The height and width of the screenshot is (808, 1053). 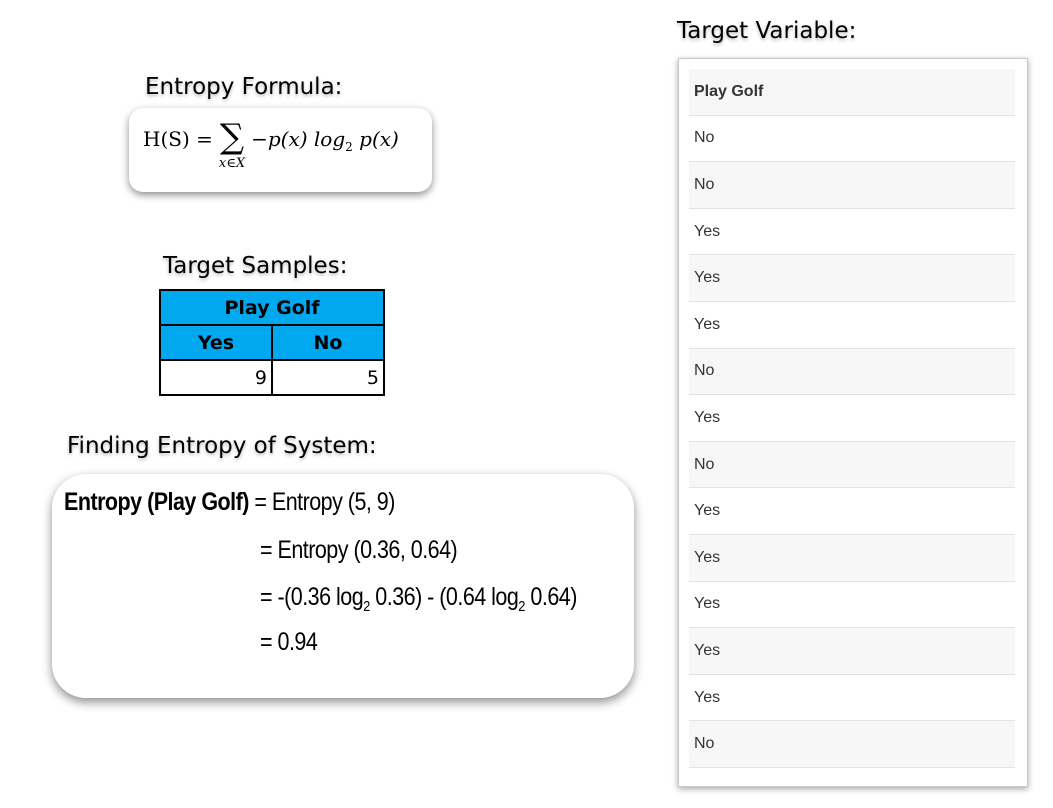 I want to click on formula-log-base: 2, so click(x=349, y=147).